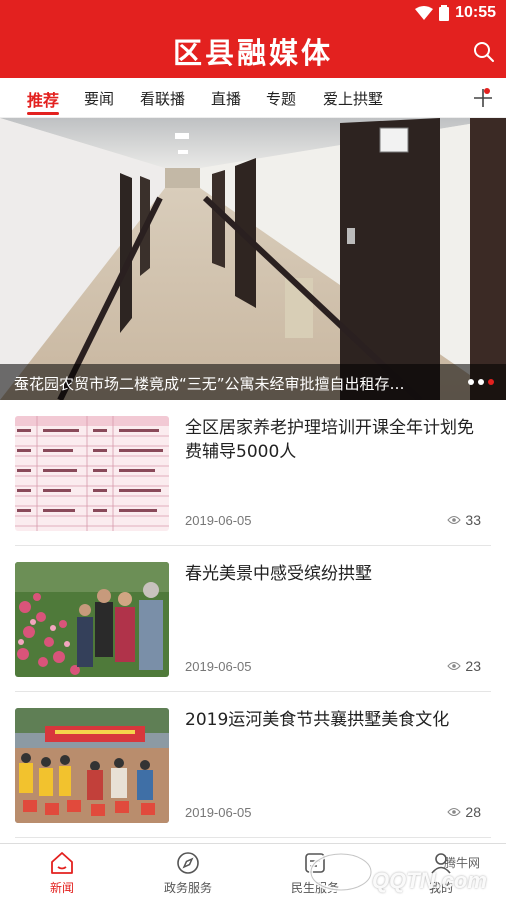  I want to click on tab-topics: 专题, so click(281, 98).